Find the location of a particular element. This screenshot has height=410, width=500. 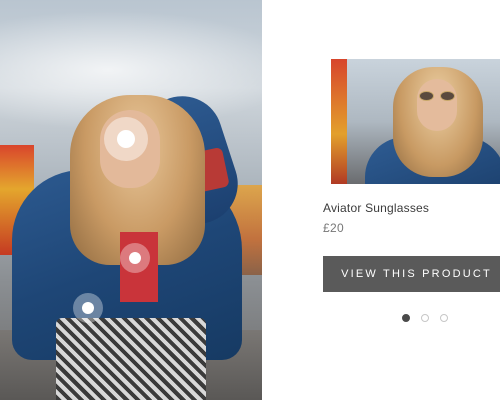

hero-checked-skirt is located at coordinates (131, 359).